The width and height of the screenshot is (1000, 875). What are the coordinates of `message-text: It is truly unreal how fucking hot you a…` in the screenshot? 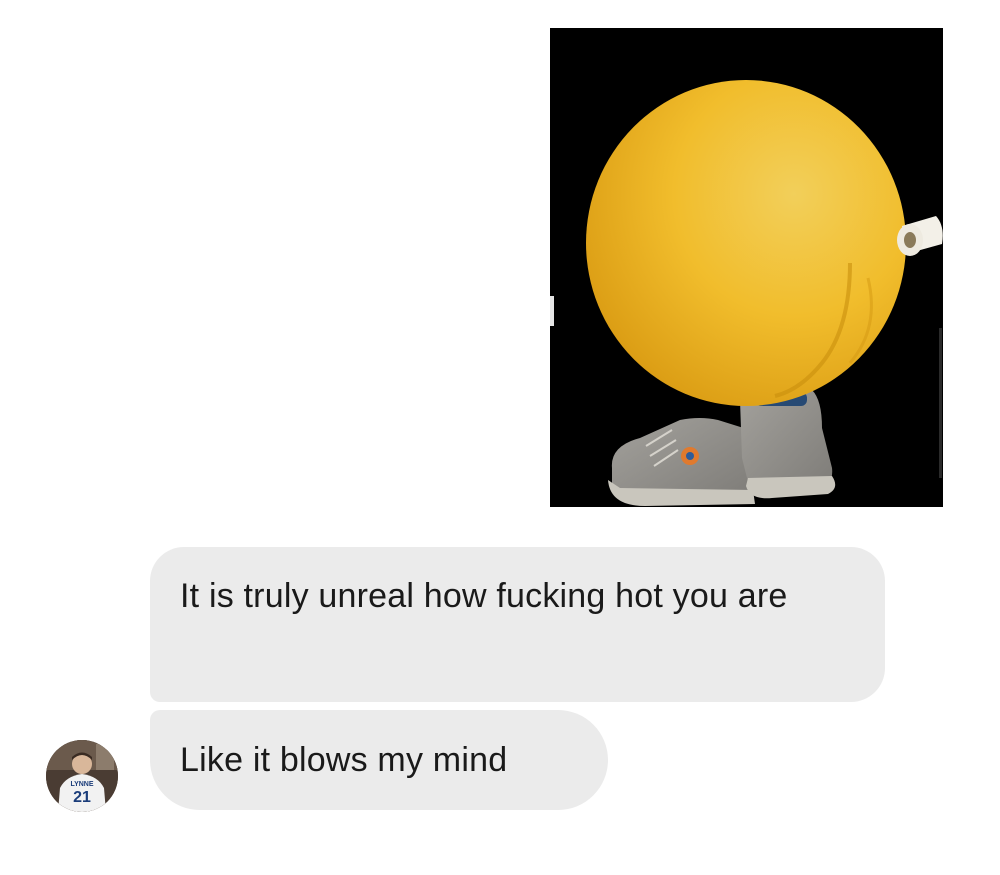 It's located at (484, 596).